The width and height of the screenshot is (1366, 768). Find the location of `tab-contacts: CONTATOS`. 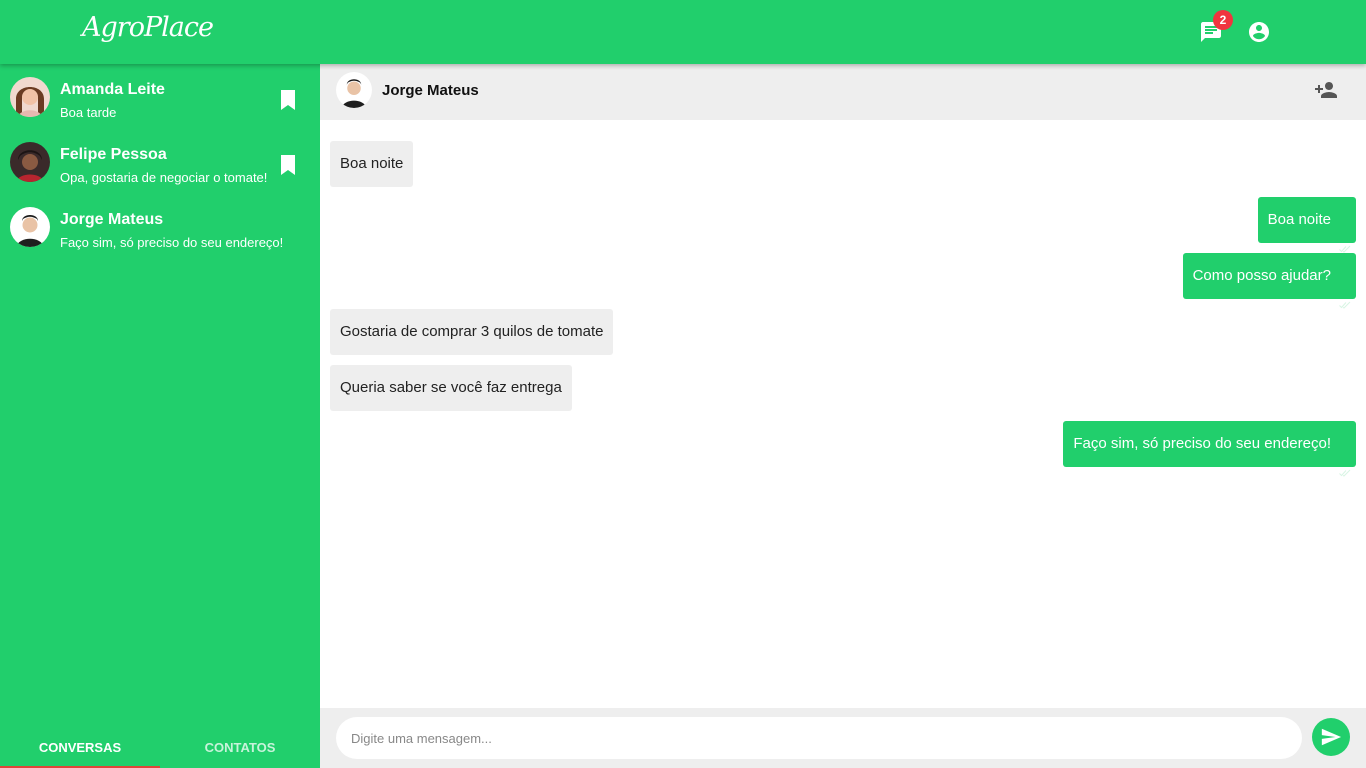

tab-contacts: CONTATOS is located at coordinates (240, 748).